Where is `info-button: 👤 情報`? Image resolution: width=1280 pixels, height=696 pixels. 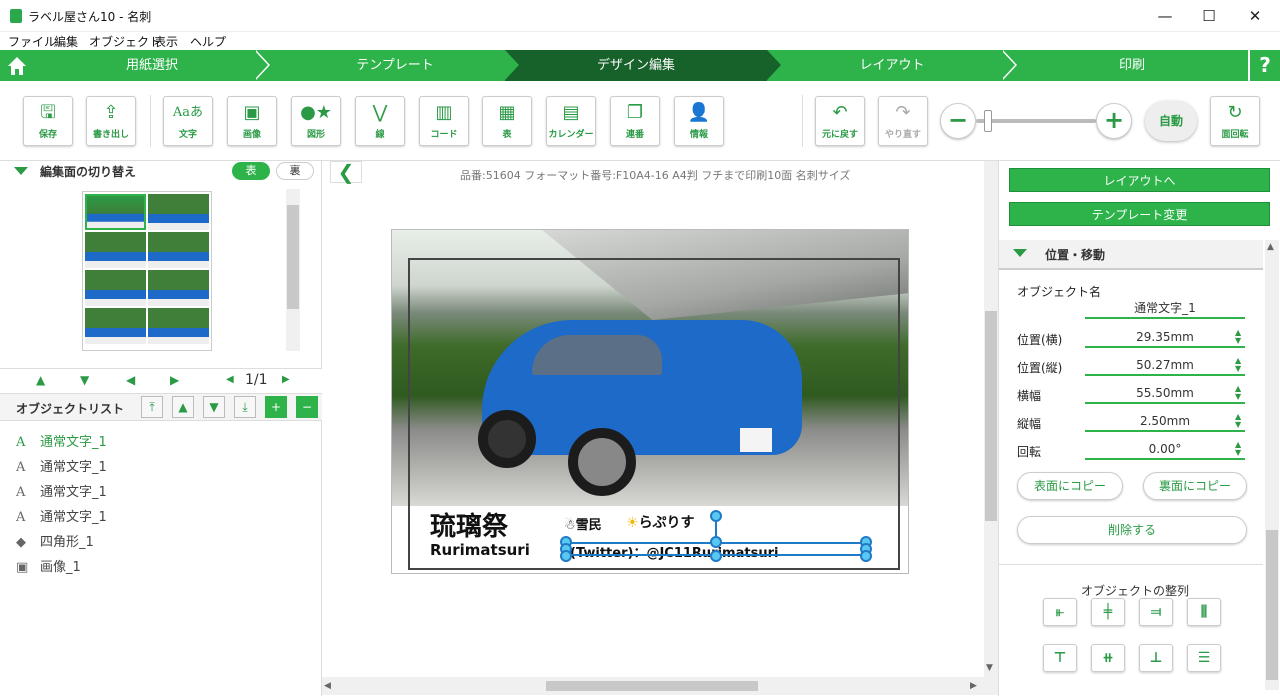 info-button: 👤 情報 is located at coordinates (699, 121).